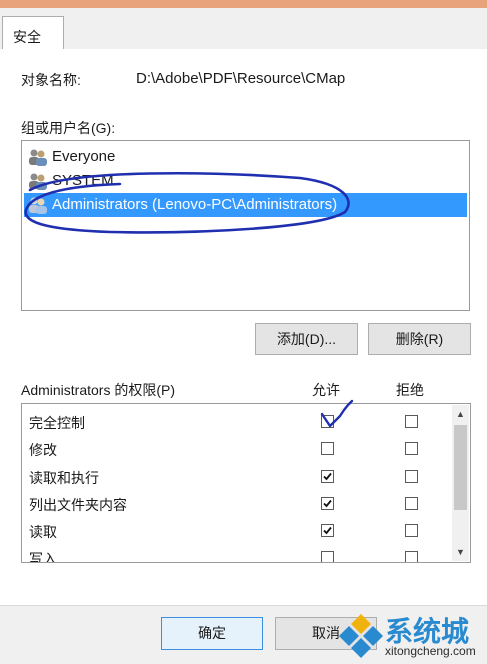  What do you see at coordinates (460, 414) in the screenshot?
I see `scroll-up-icon: ▲` at bounding box center [460, 414].